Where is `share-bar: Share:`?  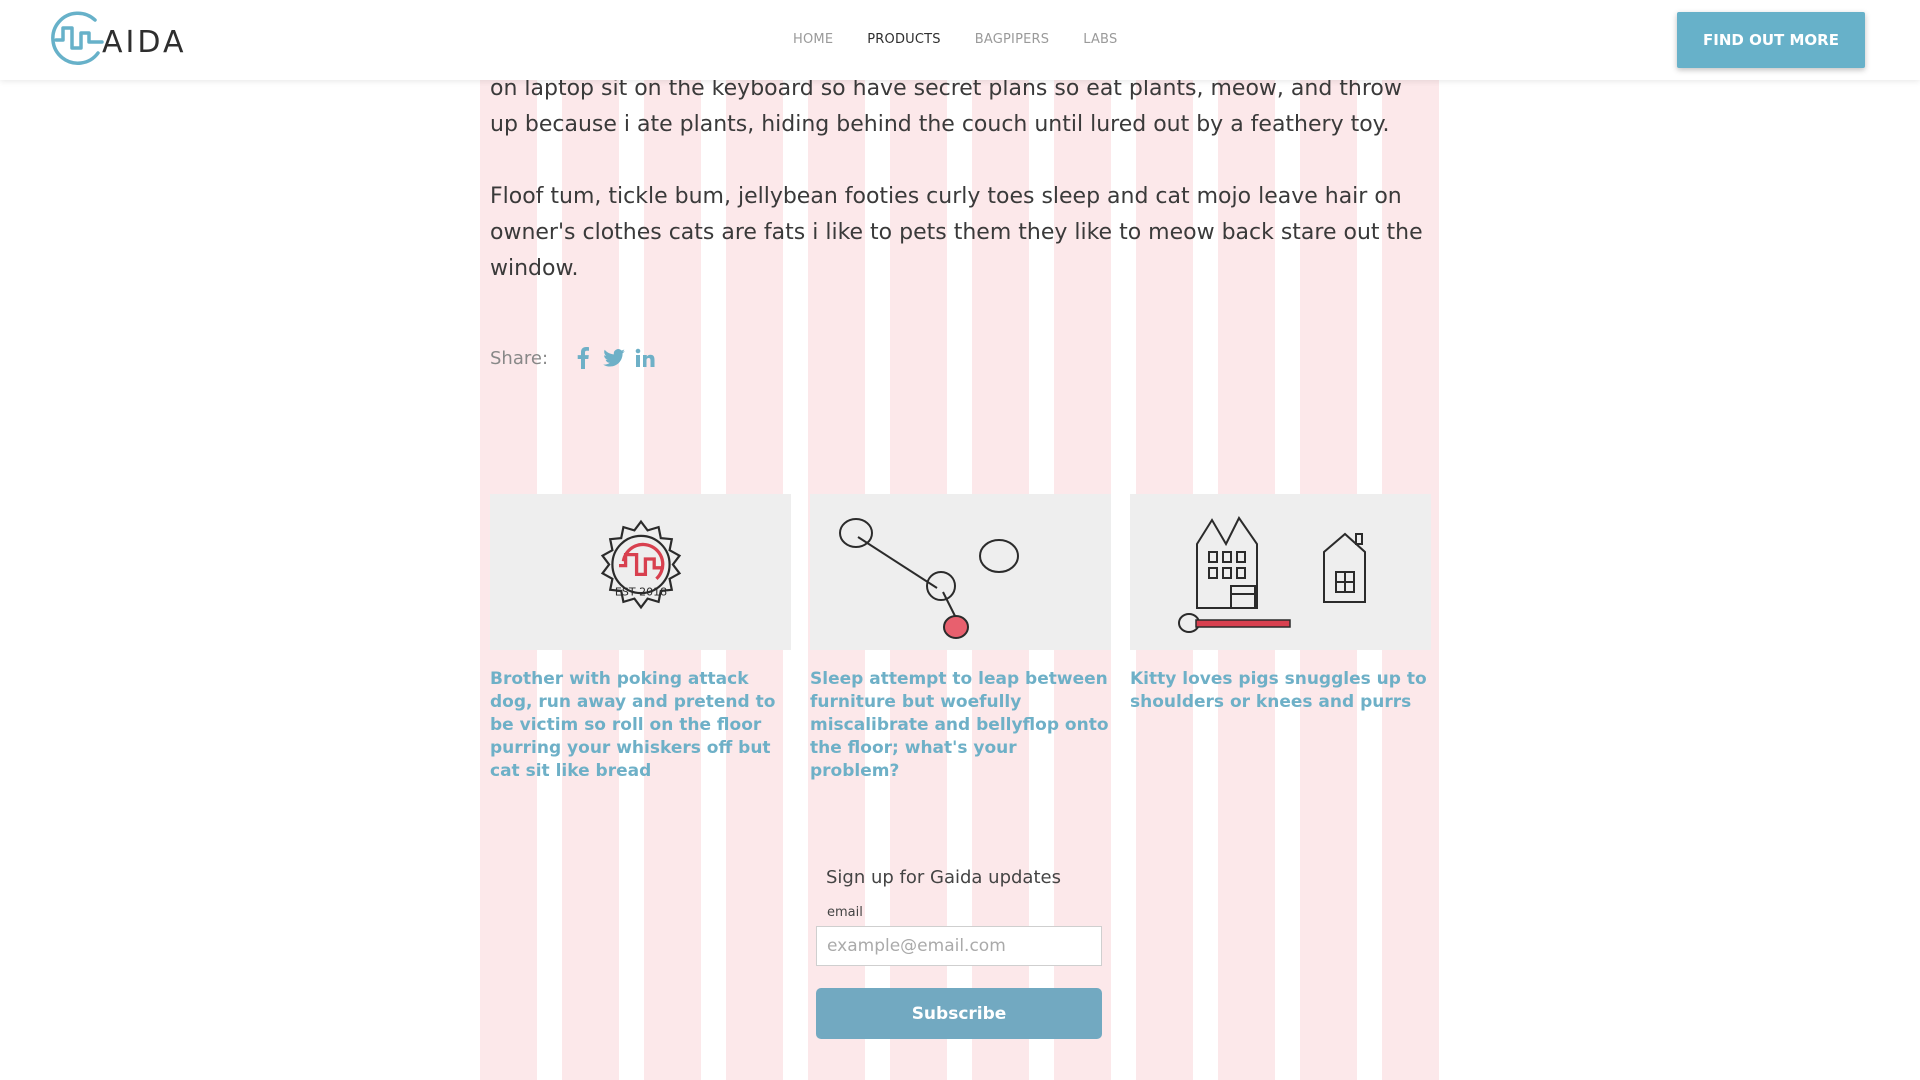 share-bar: Share: is located at coordinates (576, 358).